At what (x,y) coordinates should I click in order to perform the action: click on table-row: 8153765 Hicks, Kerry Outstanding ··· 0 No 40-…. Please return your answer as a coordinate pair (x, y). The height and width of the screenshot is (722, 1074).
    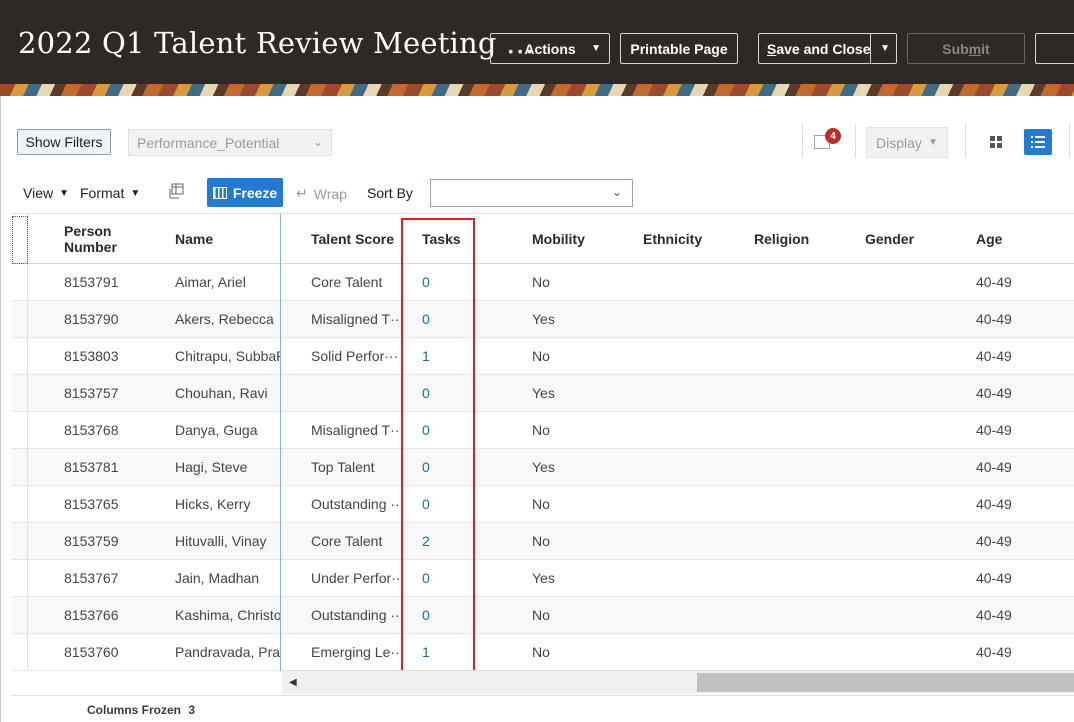
    Looking at the image, I should click on (543, 504).